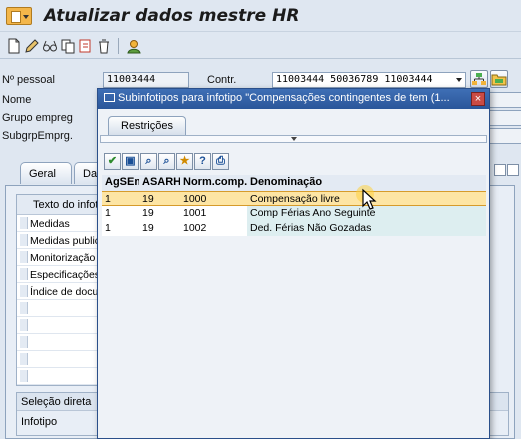  What do you see at coordinates (260, 46) in the screenshot?
I see `application-toolbar` at bounding box center [260, 46].